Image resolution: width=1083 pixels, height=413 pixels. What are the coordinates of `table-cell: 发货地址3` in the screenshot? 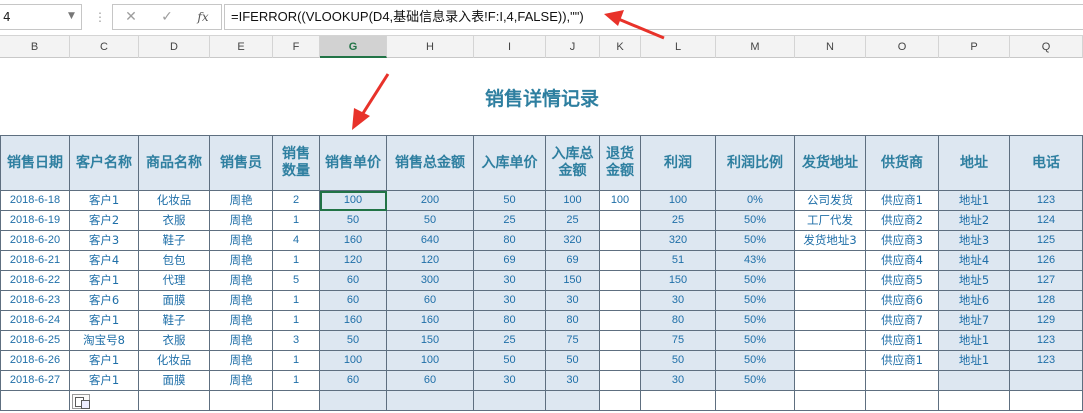 It's located at (830, 241).